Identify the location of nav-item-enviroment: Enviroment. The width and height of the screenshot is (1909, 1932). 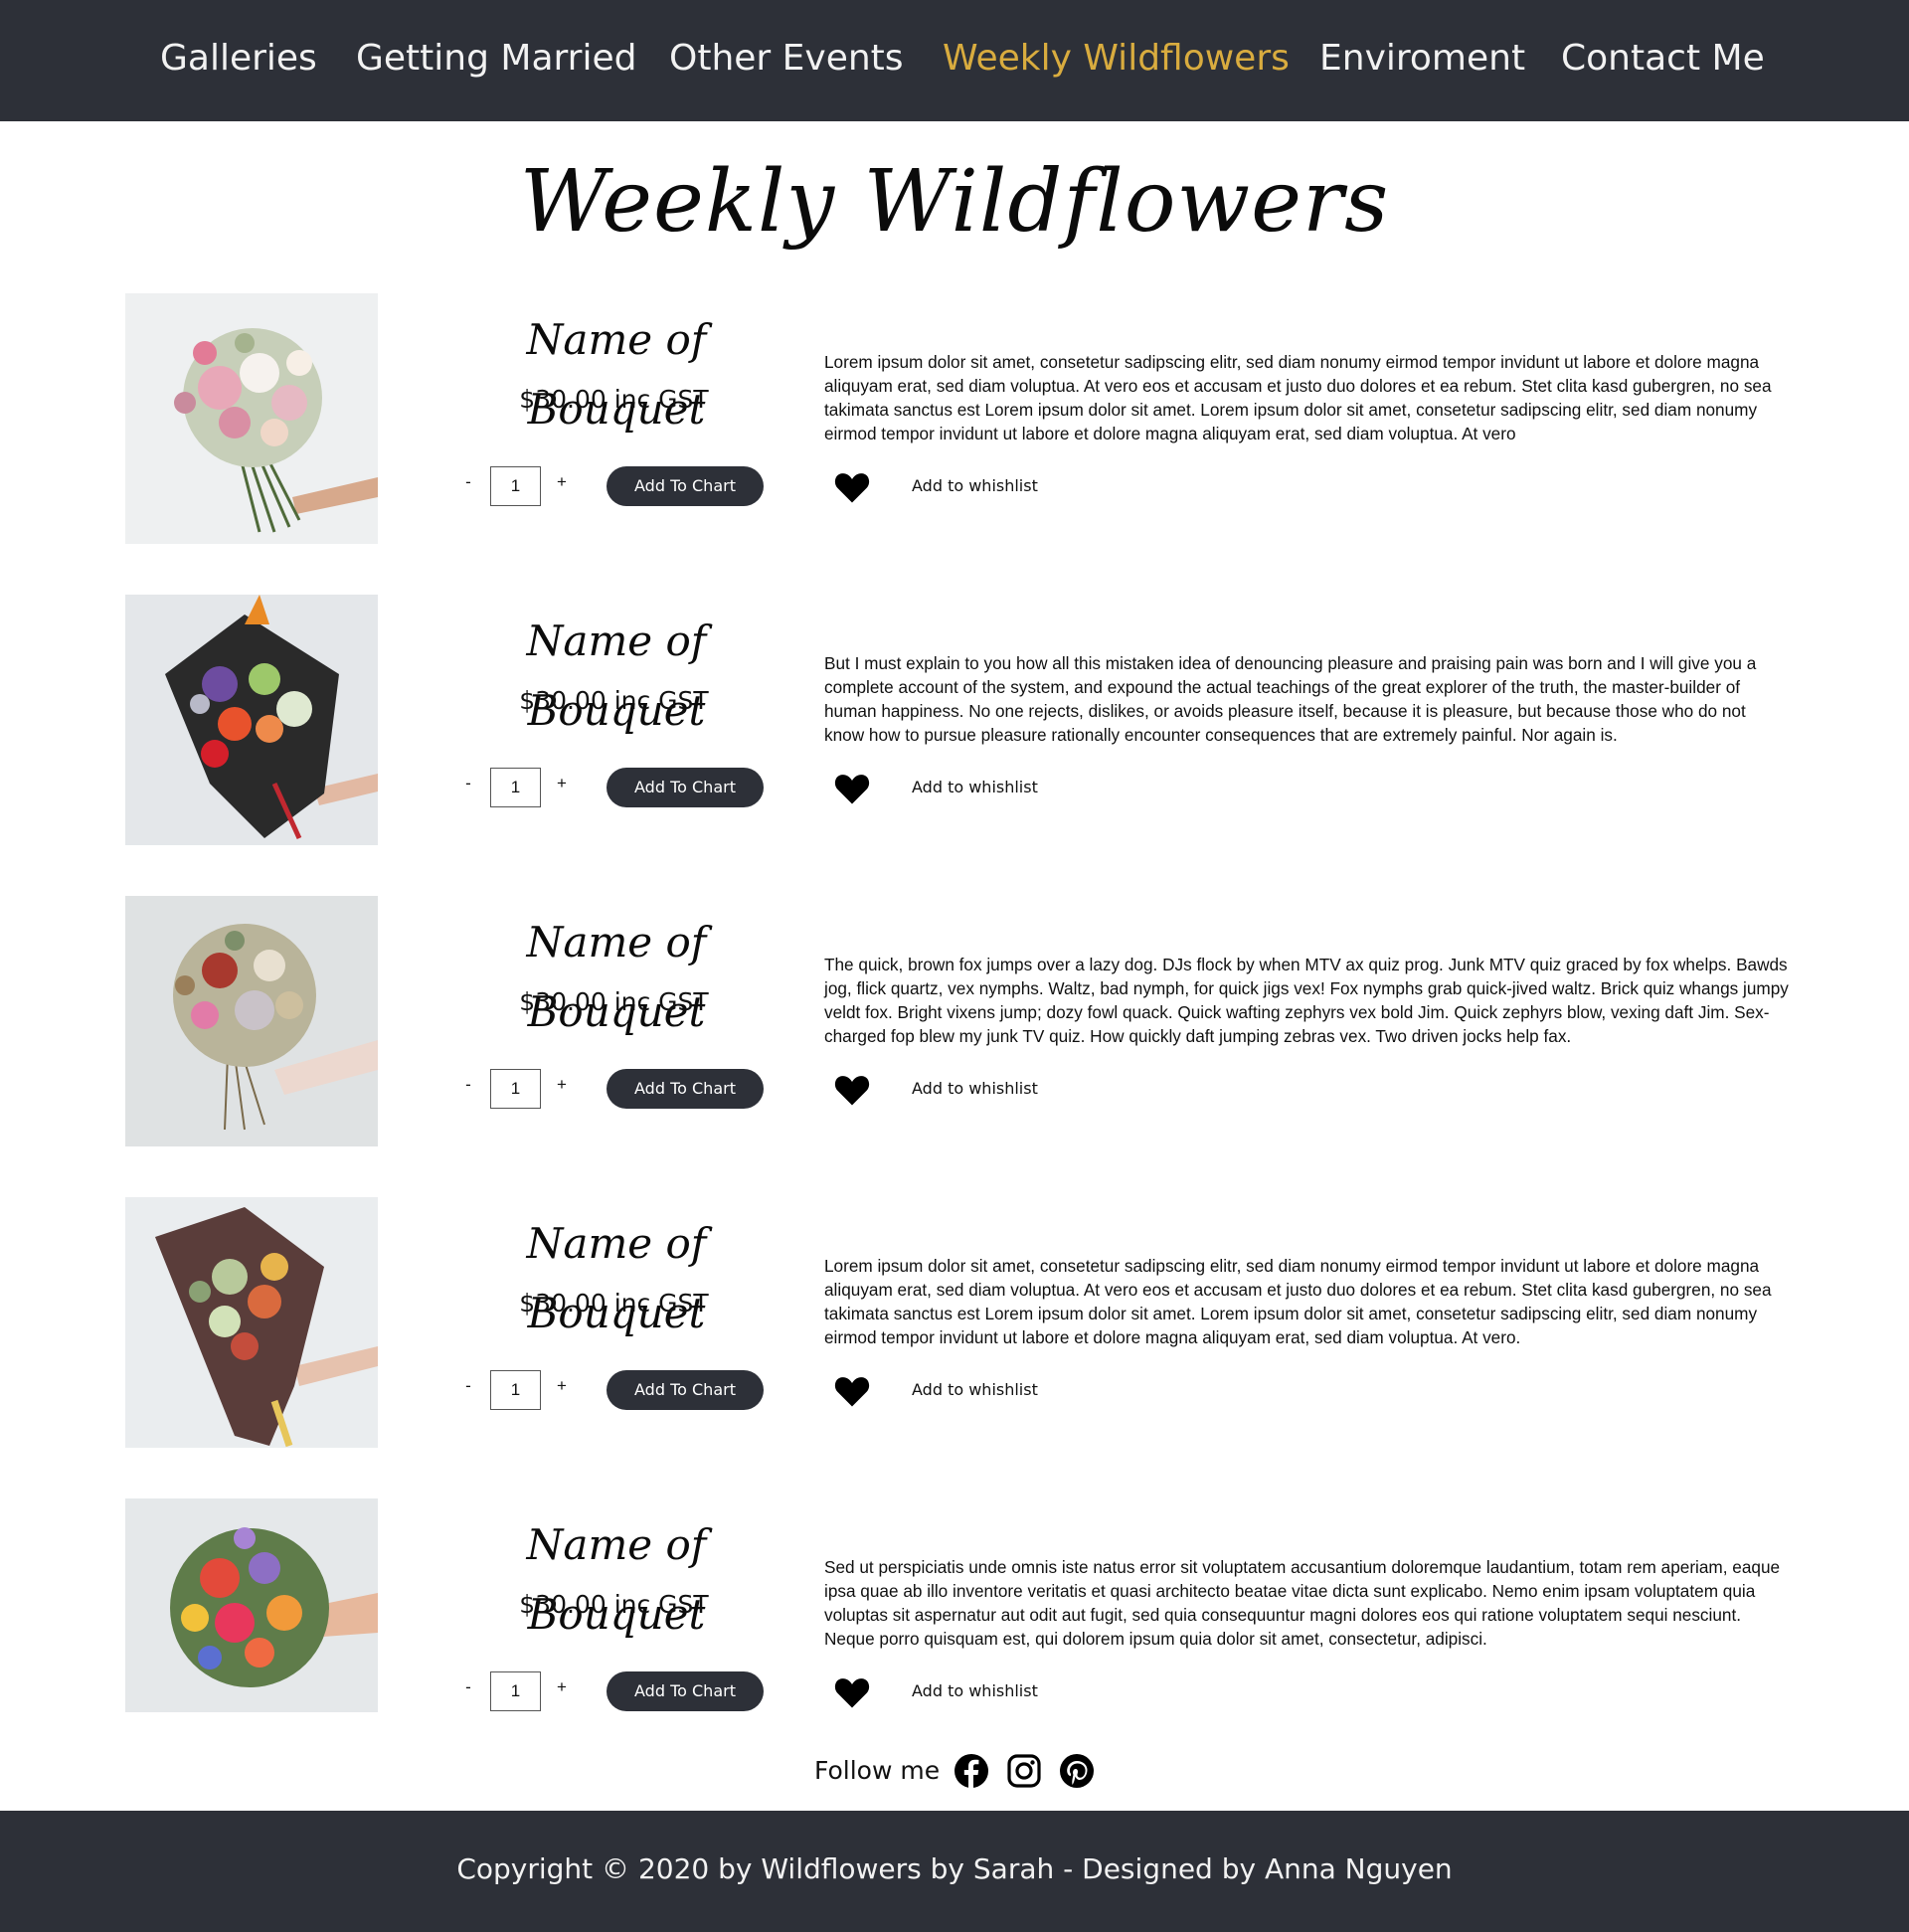
(1422, 59).